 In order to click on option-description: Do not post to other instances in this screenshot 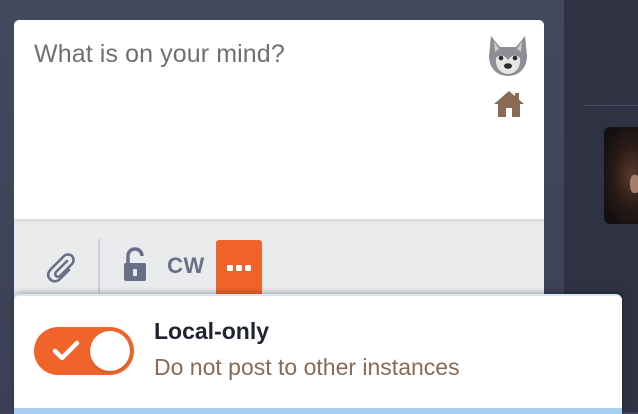, I will do `click(307, 367)`.